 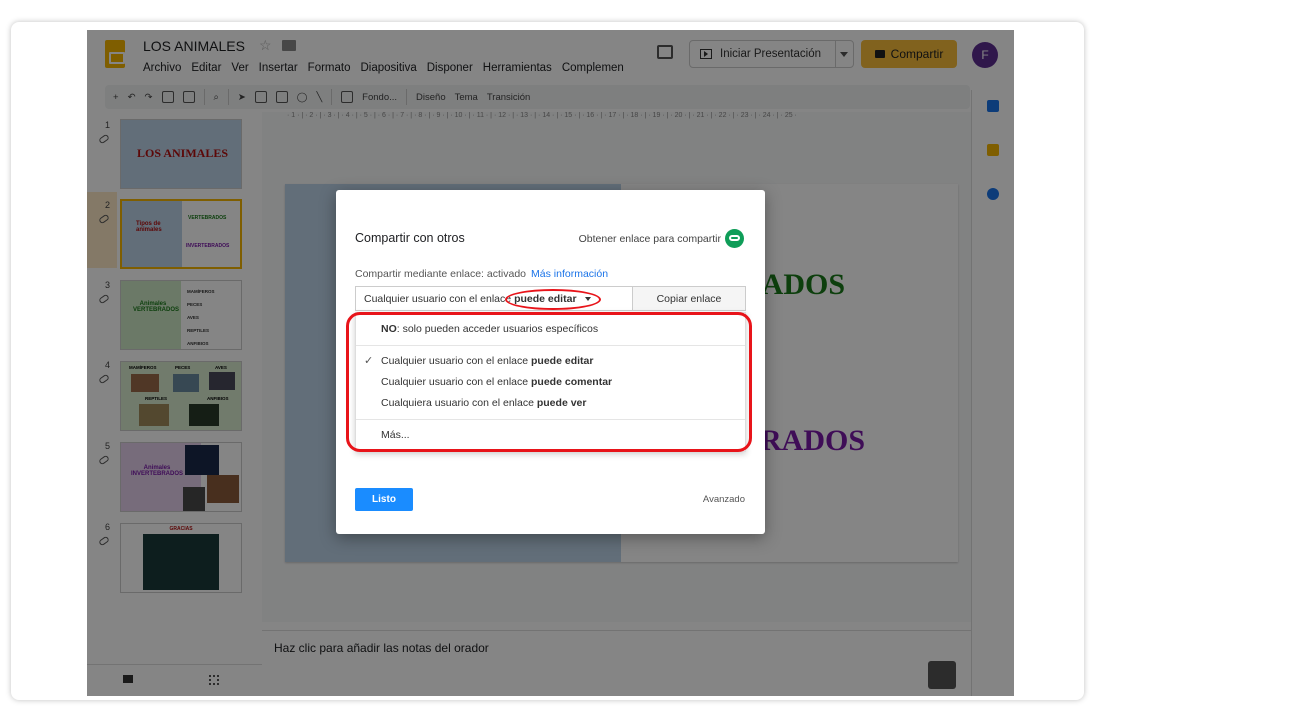 What do you see at coordinates (384, 499) in the screenshot?
I see `done-button: Listo` at bounding box center [384, 499].